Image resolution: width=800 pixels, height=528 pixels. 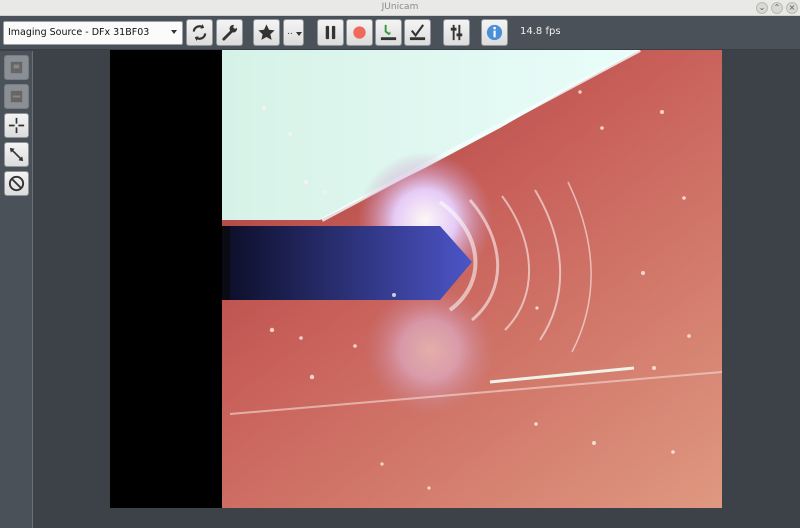 I want to click on refresh-icon, so click(x=199, y=32).